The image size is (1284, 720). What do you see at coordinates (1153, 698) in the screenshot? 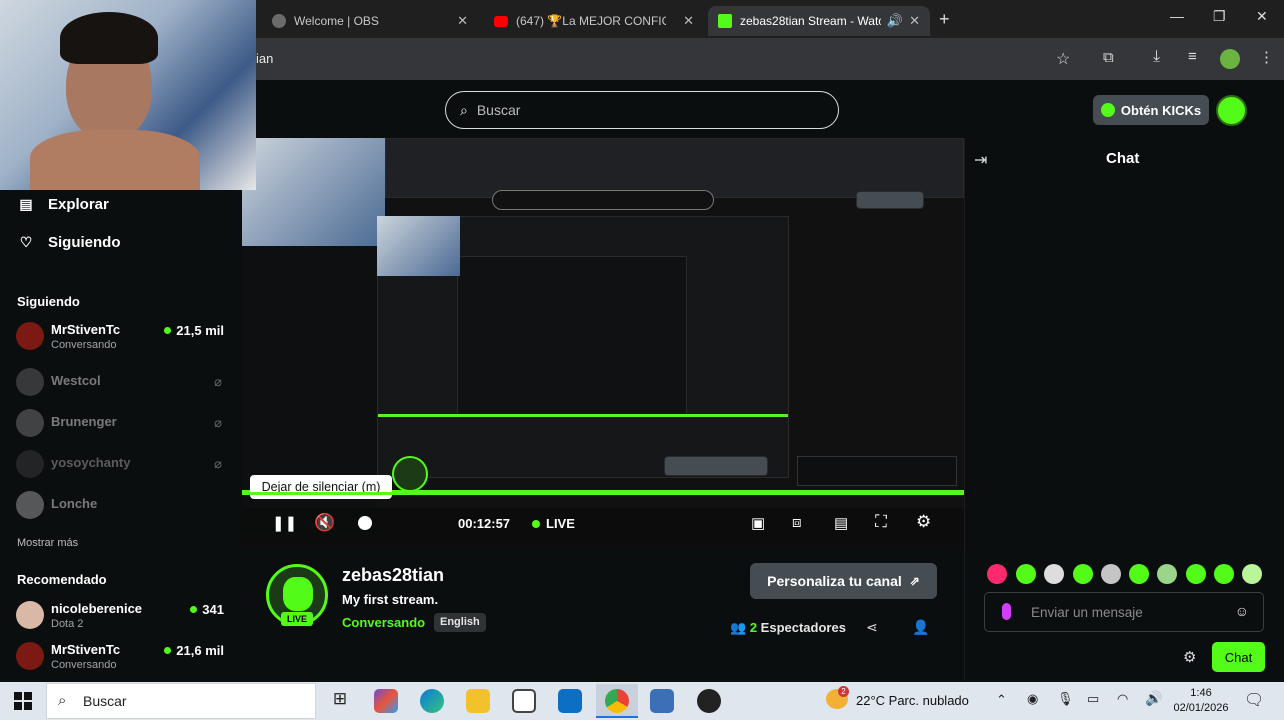
I see `volume-icon: 🔊` at bounding box center [1153, 698].